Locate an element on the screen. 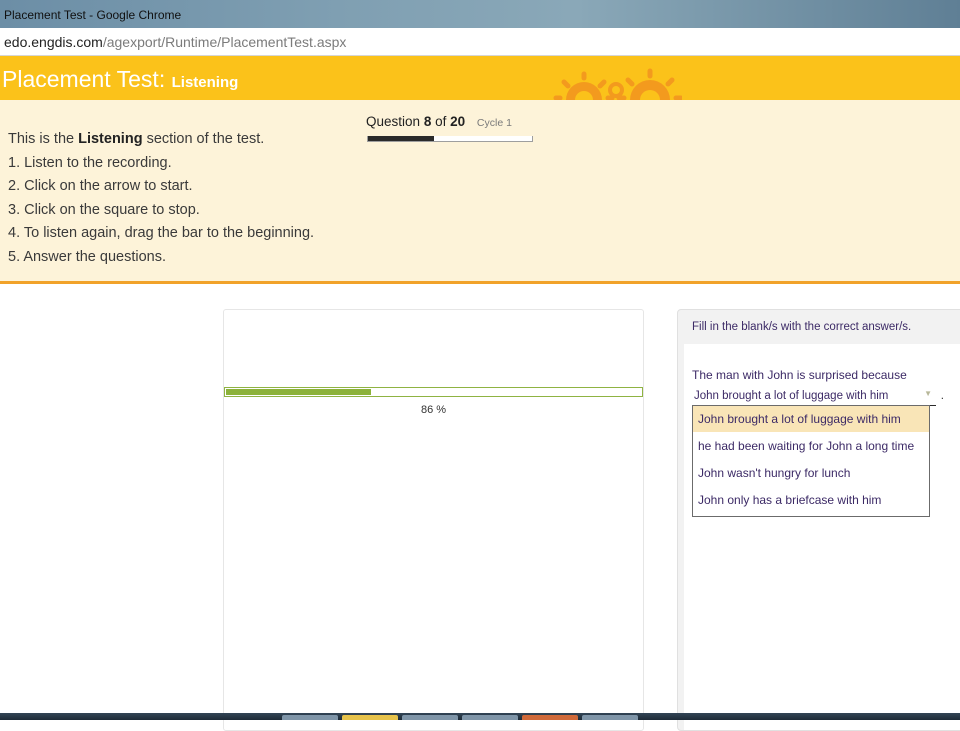 This screenshot has width=960, height=731. cycle-label: Cycle 1 is located at coordinates (494, 123).